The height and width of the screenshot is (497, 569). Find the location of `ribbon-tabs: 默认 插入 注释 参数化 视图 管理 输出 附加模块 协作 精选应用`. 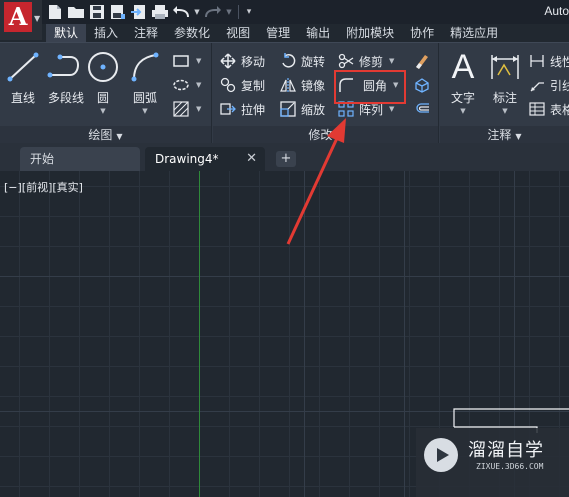

ribbon-tabs: 默认 插入 注释 参数化 视图 管理 输出 附加模块 协作 精选应用 is located at coordinates (276, 33).